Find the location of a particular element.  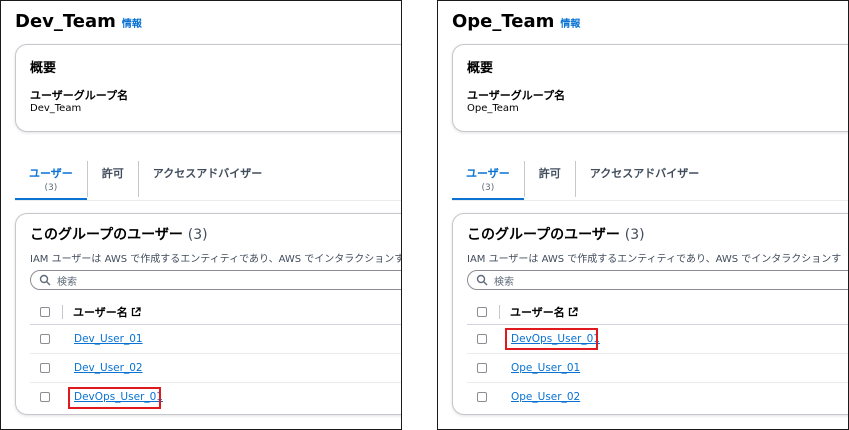

group-name-value: Ope_Team is located at coordinates (493, 108).